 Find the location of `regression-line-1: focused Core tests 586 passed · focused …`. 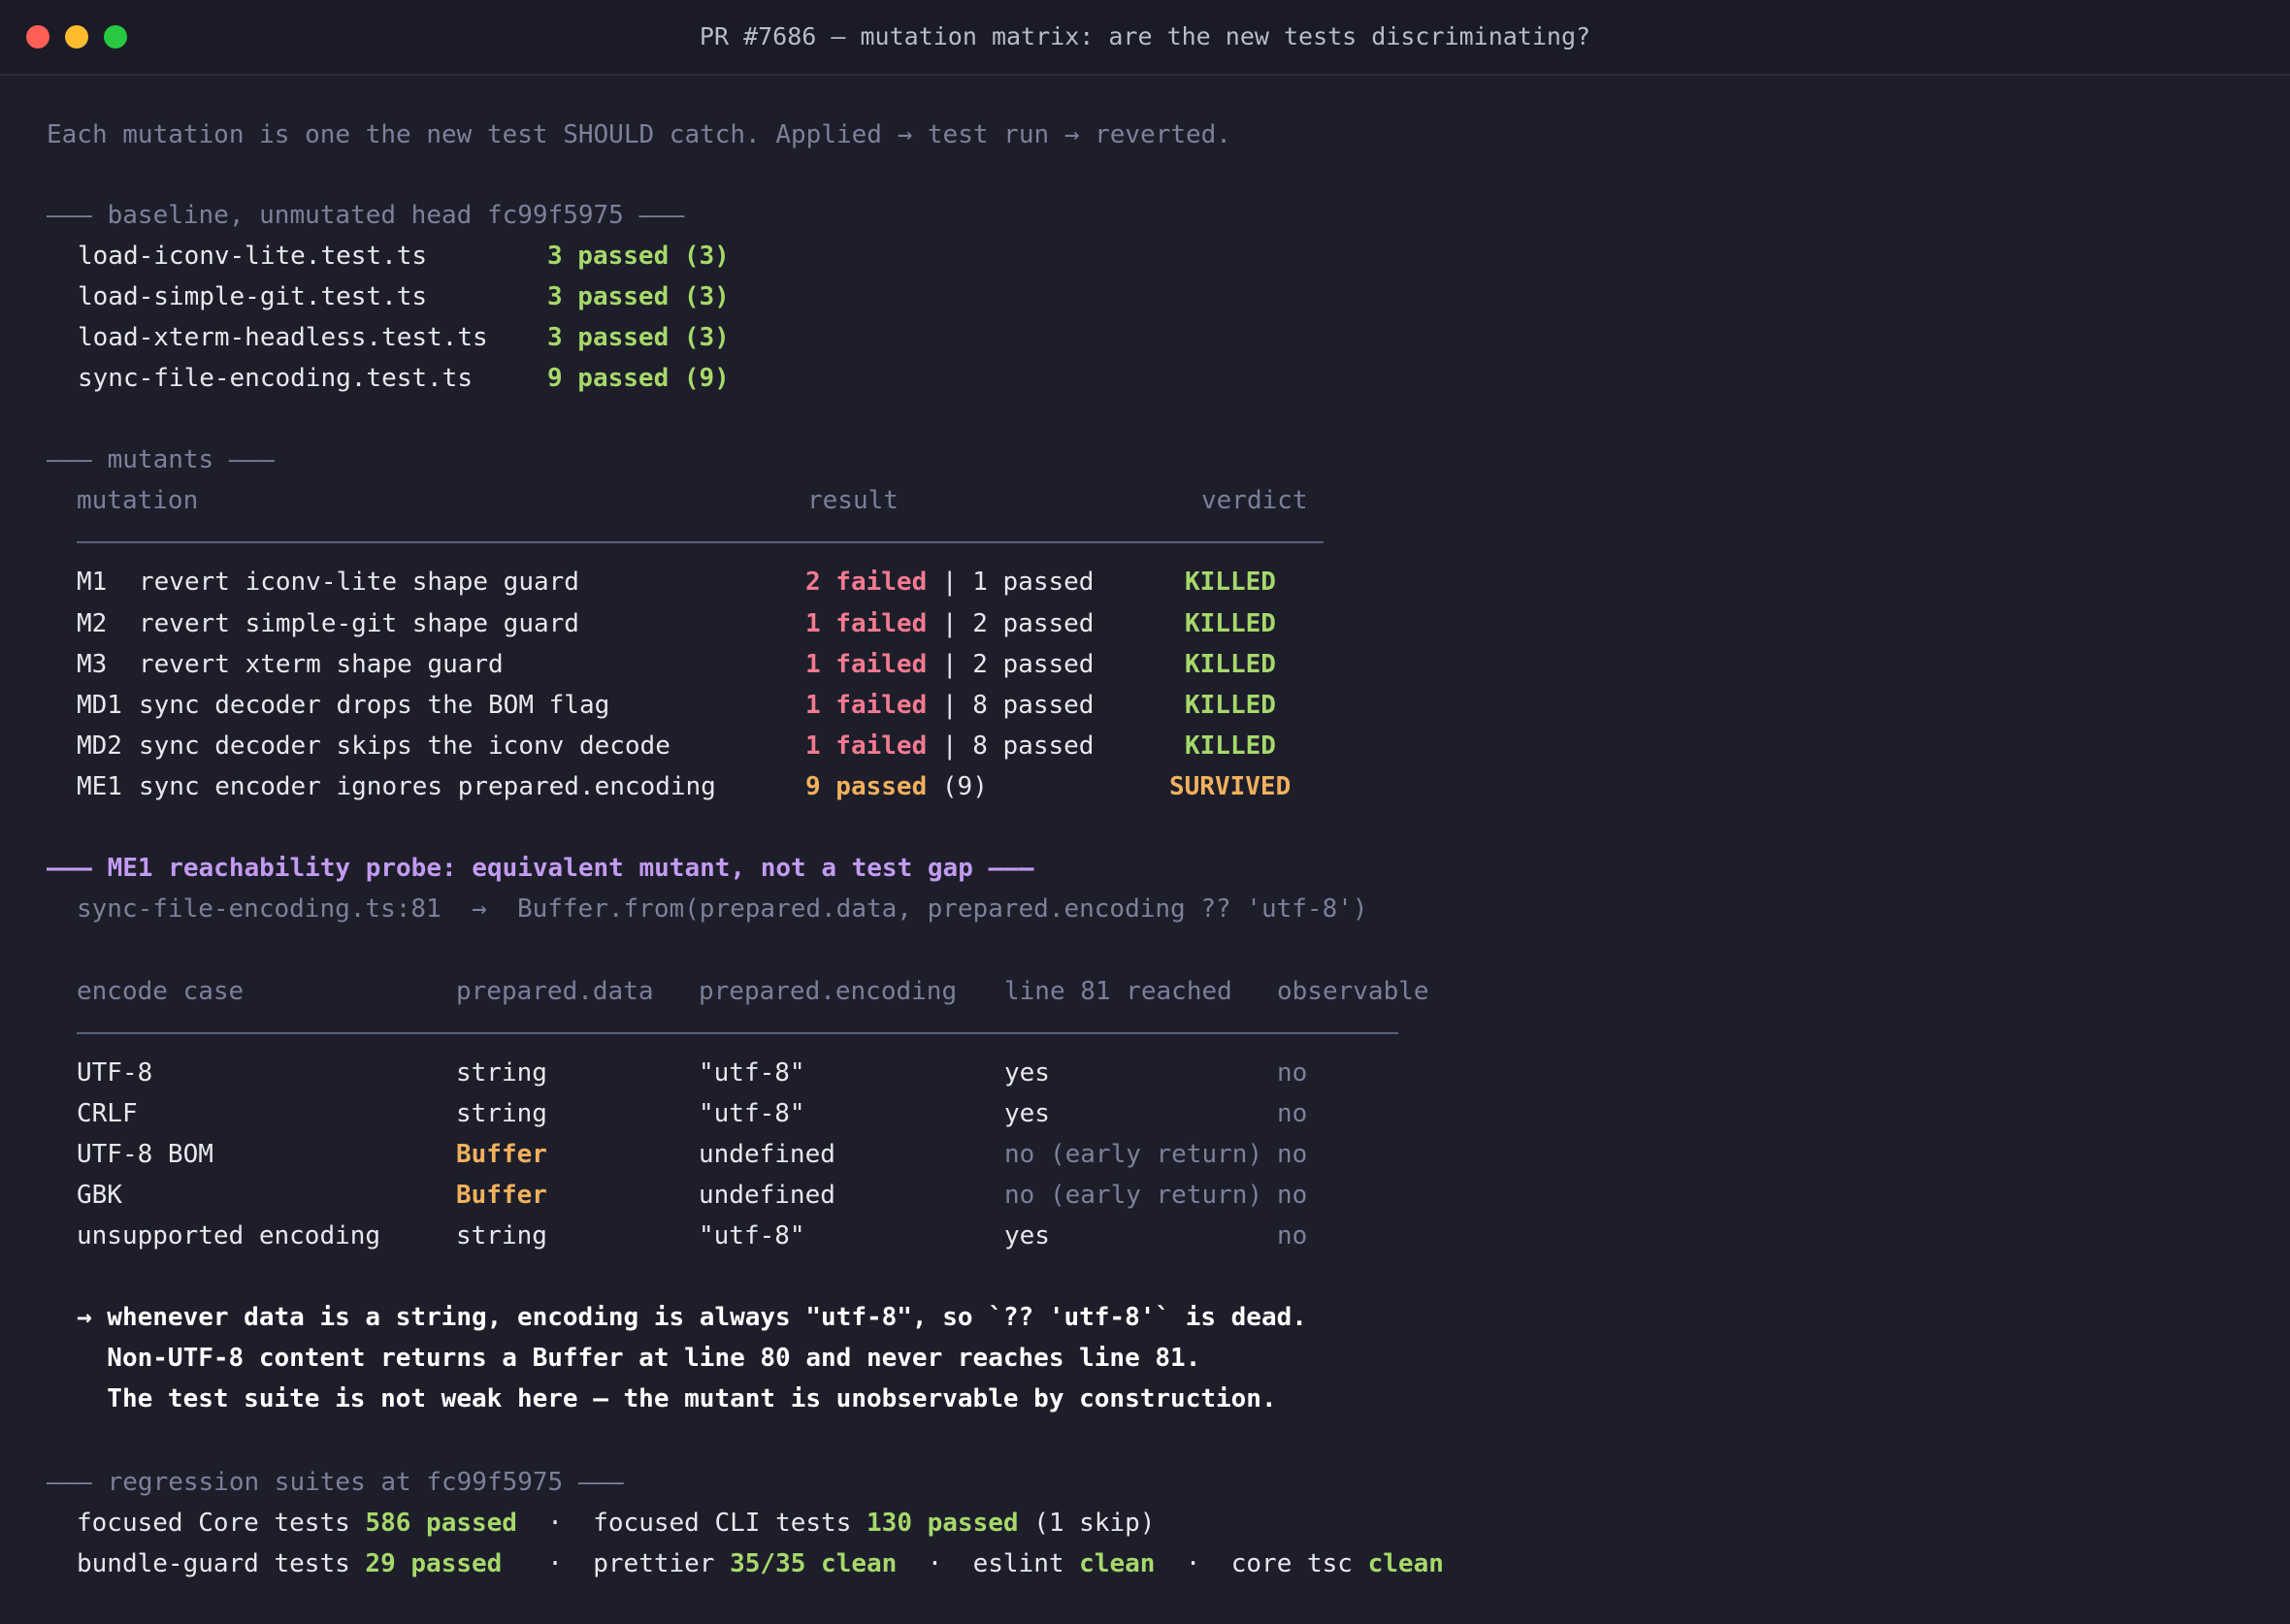

regression-line-1: focused Core tests 586 passed · focused … is located at coordinates (616, 1523).